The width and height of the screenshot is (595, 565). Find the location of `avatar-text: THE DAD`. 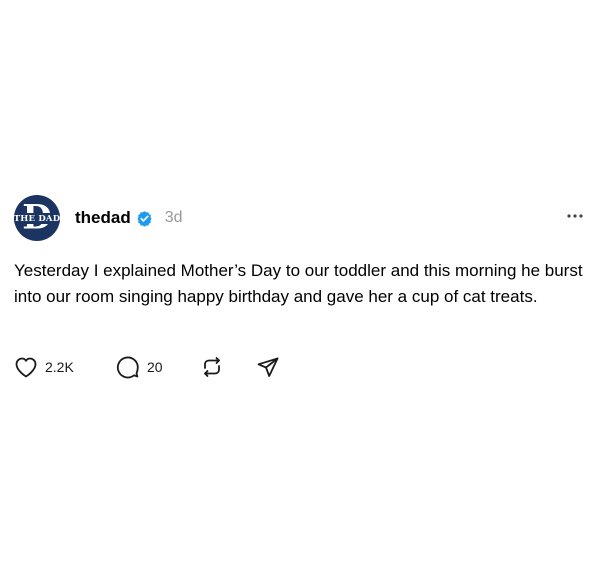

avatar-text: THE DAD is located at coordinates (37, 218).